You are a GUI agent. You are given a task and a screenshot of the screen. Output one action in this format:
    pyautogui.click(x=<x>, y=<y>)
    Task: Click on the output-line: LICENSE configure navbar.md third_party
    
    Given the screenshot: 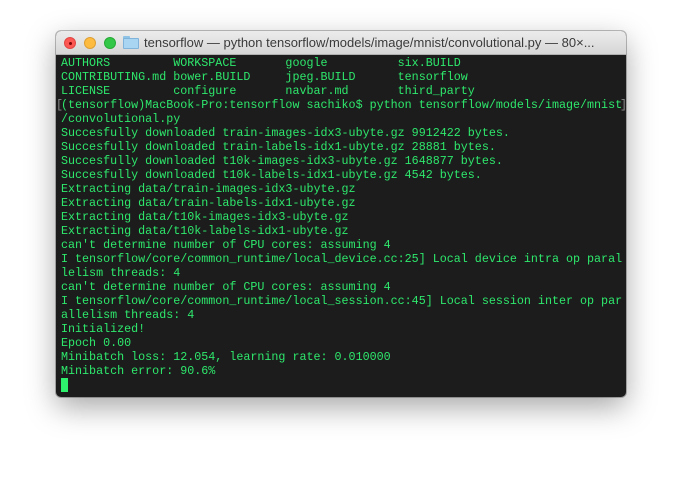 What is the action you would take?
    pyautogui.click(x=268, y=91)
    